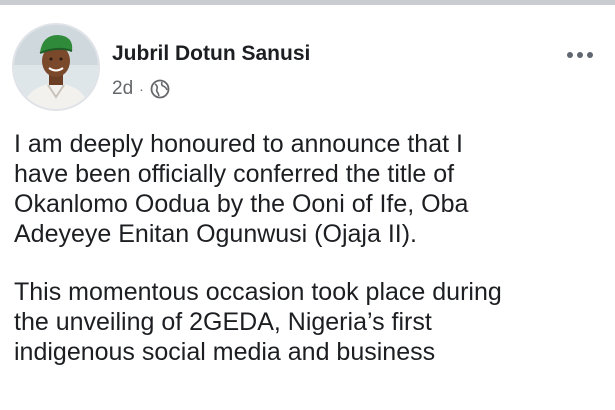  I want to click on author-avatar, so click(56, 67).